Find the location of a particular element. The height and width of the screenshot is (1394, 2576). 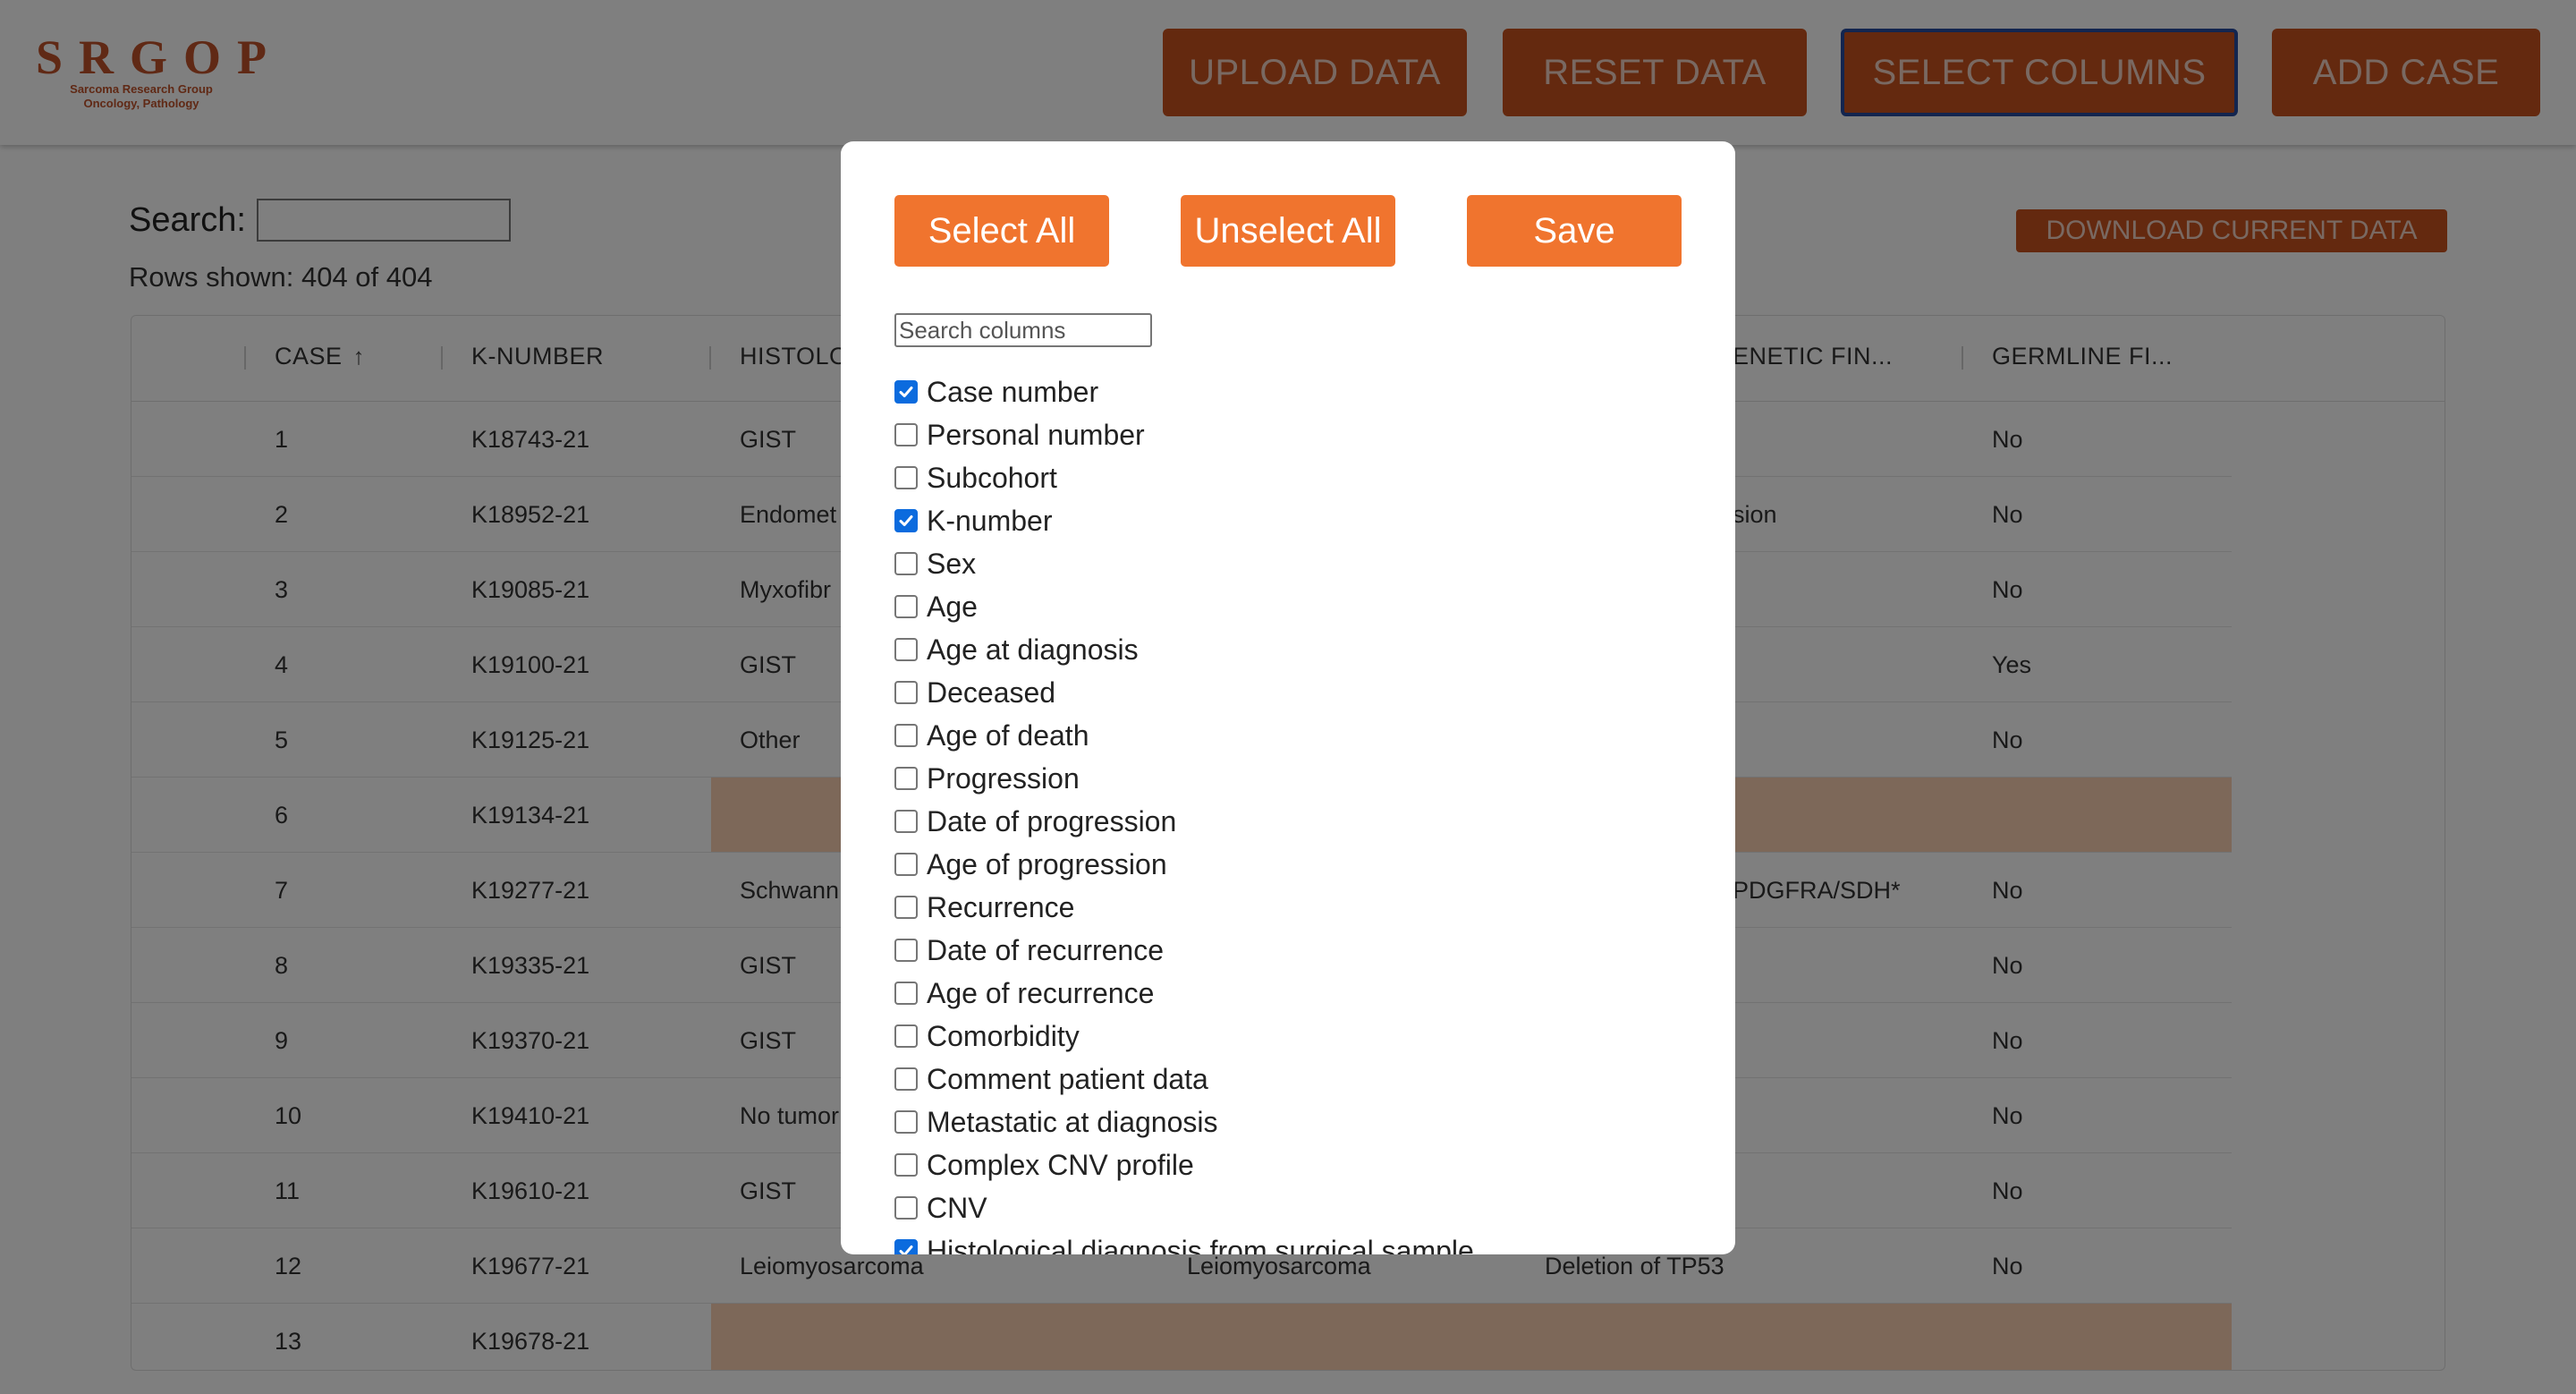

column-option-label: Age of recurrence is located at coordinates (1041, 992).